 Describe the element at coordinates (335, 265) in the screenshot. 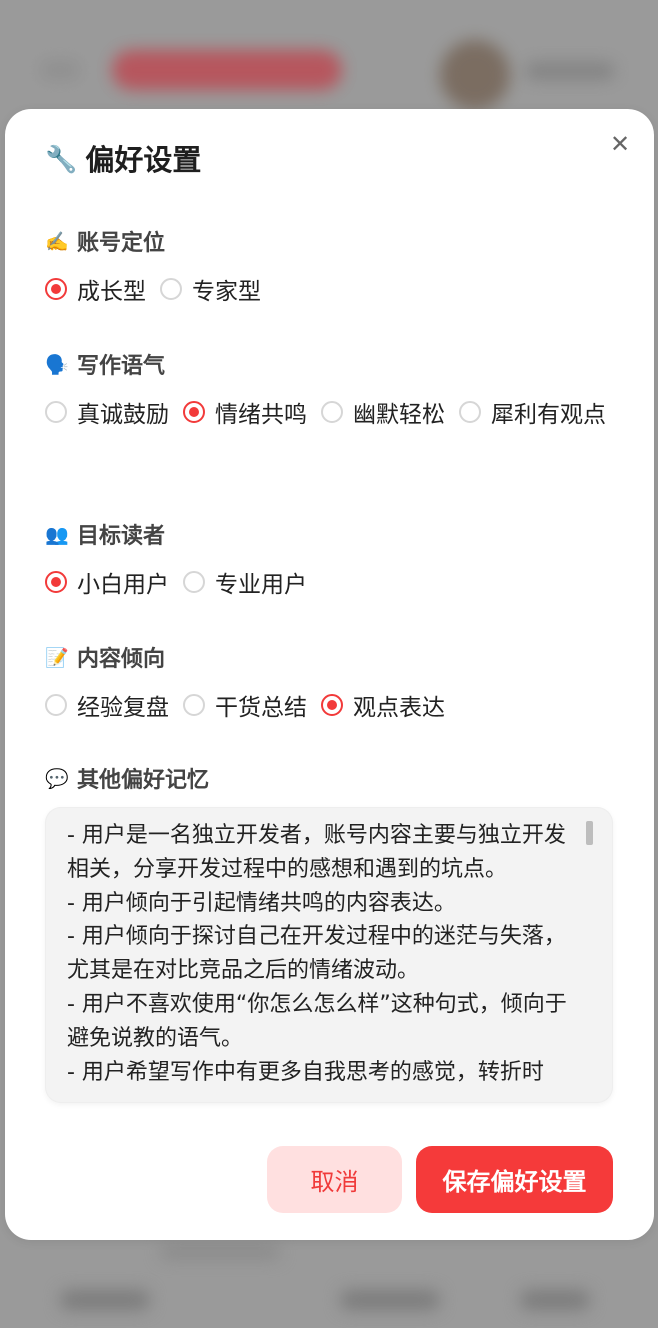

I see `section-account-positioning: ✍️ 账号定位 成长型 专家型` at that location.